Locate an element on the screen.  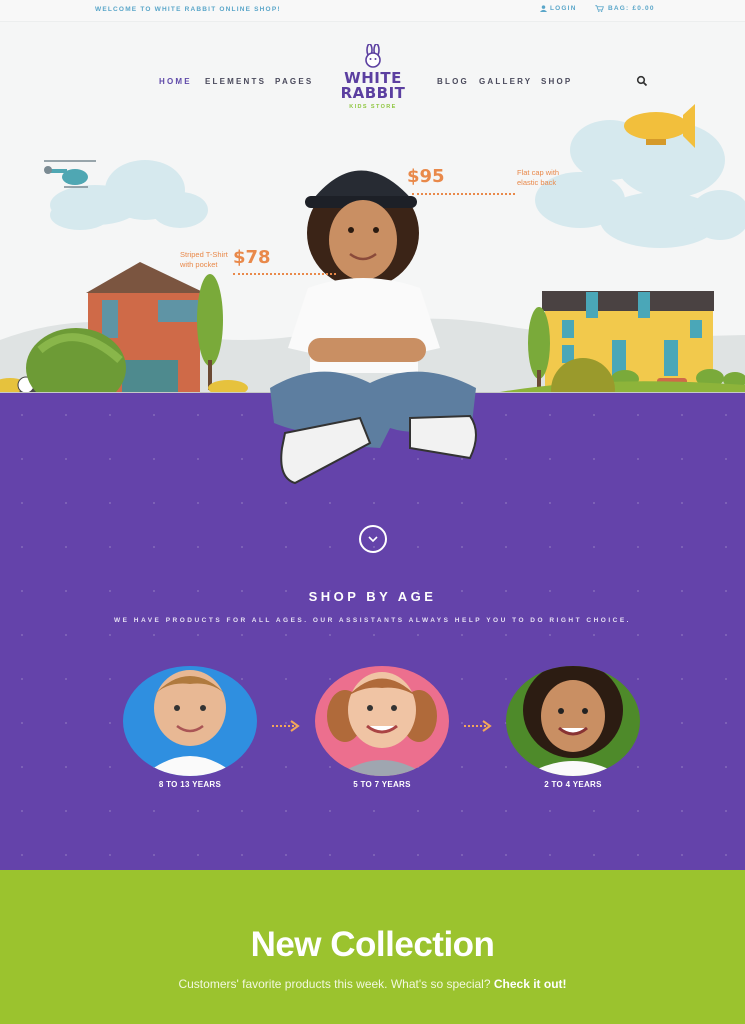
bag-link: BAG: £0.00 is located at coordinates (625, 8).